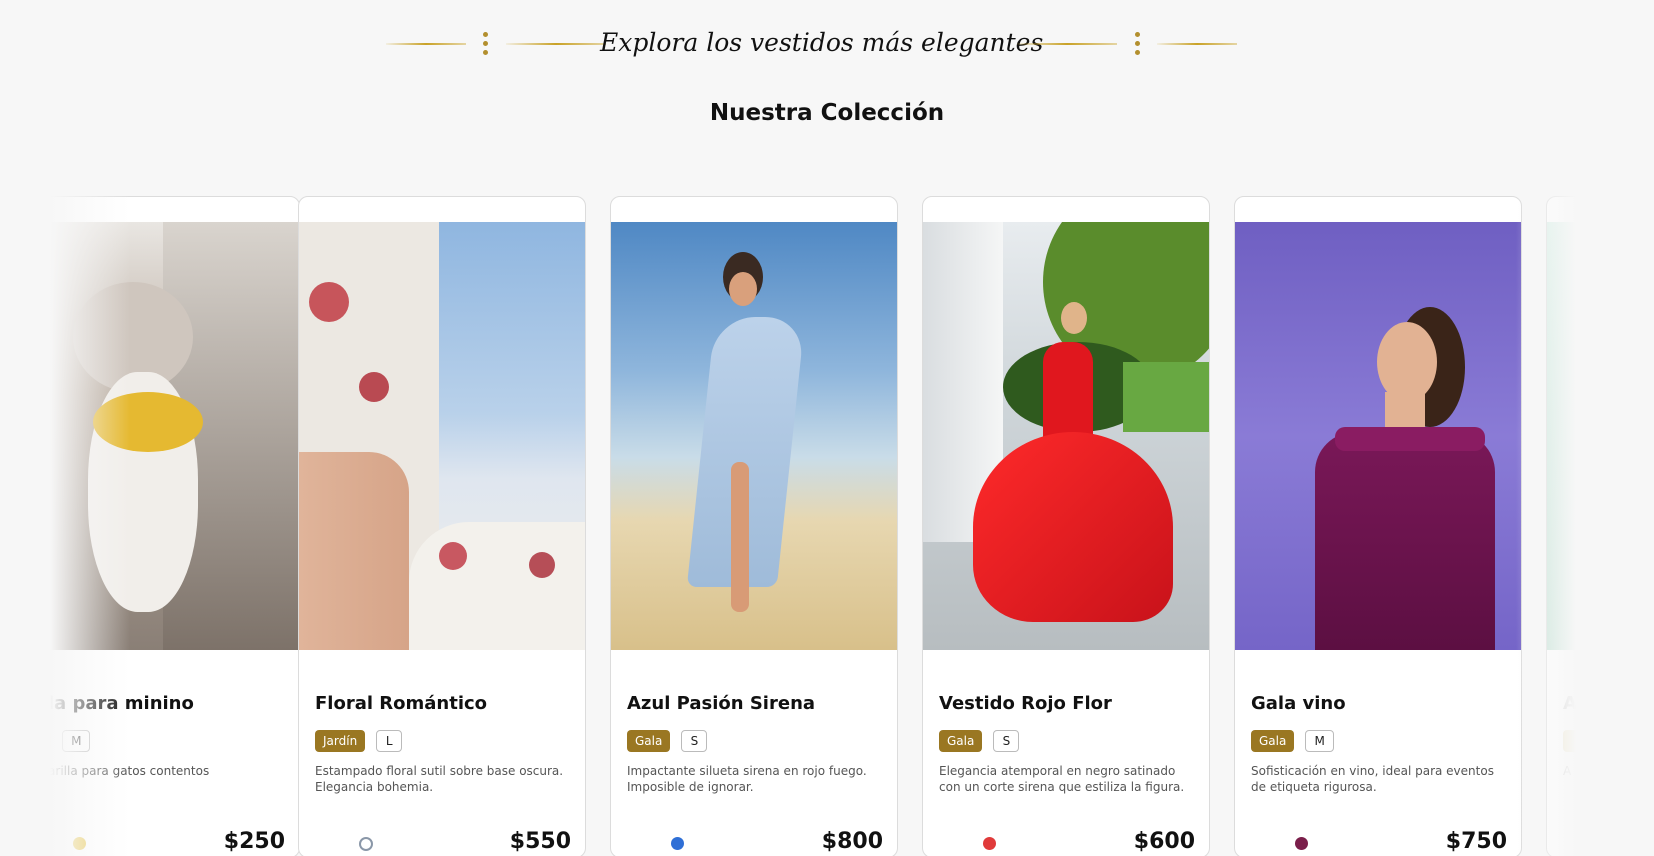  What do you see at coordinates (174, 436) in the screenshot?
I see `product-image-cat` at bounding box center [174, 436].